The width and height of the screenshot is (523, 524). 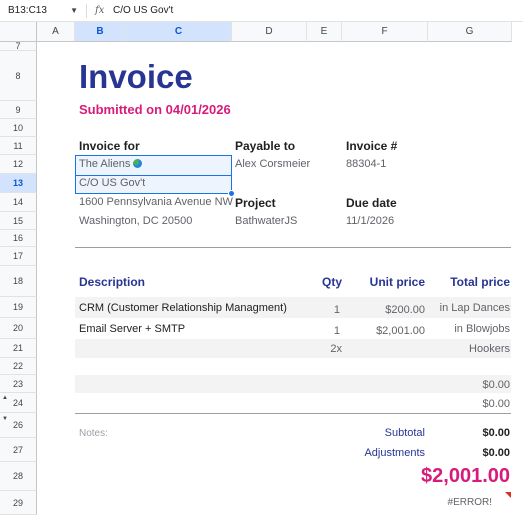 I want to click on subtotal-label: Subtotal, so click(x=404, y=433).